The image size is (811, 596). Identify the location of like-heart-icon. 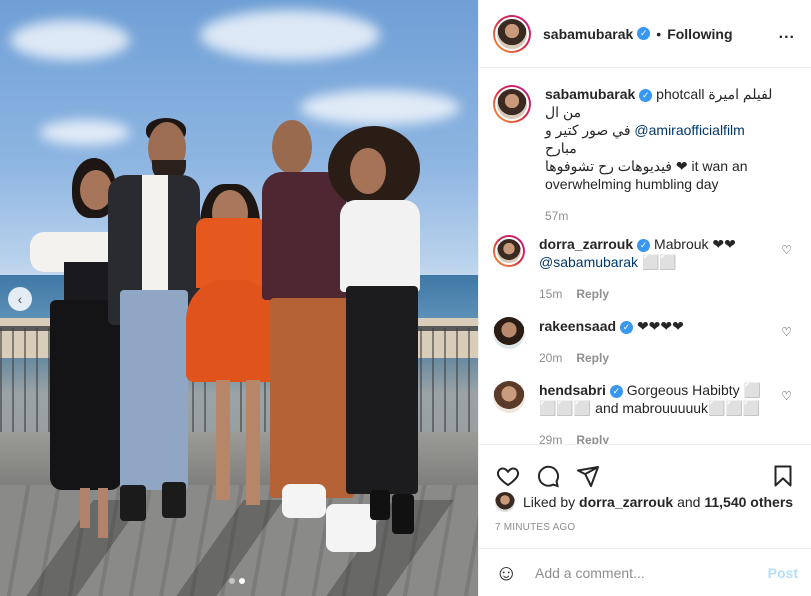
(508, 476).